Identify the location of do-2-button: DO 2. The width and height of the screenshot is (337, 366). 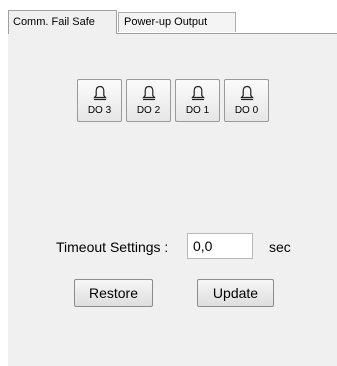
(148, 100).